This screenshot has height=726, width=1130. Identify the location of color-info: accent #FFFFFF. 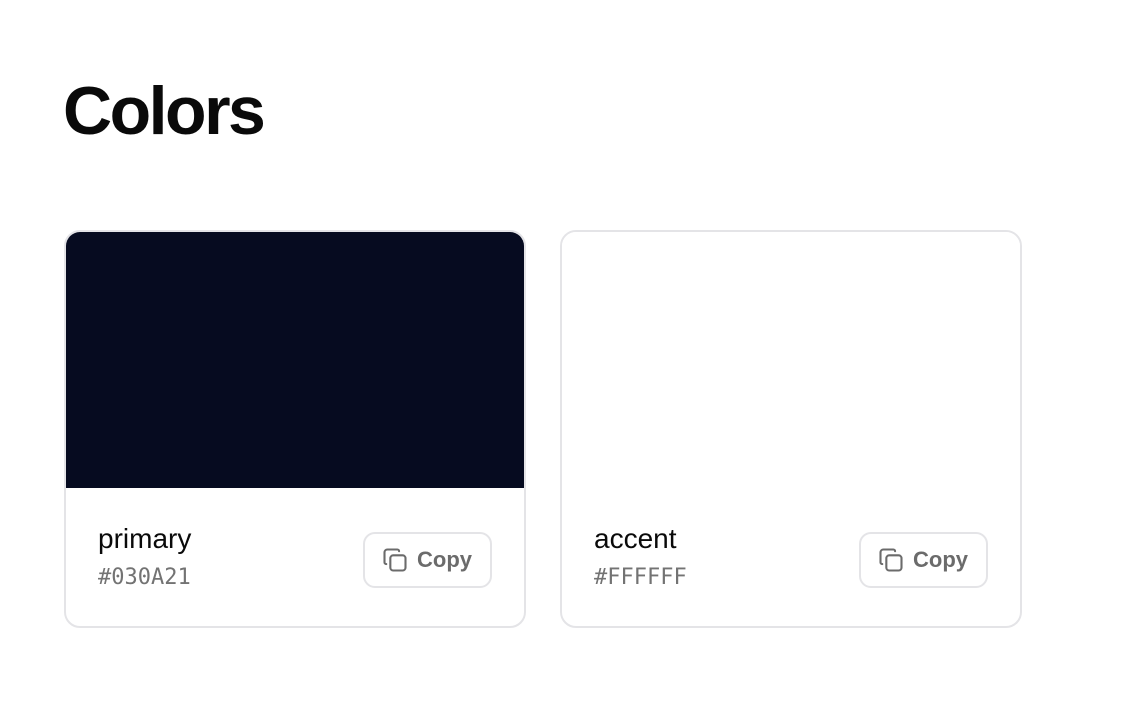
(640, 557).